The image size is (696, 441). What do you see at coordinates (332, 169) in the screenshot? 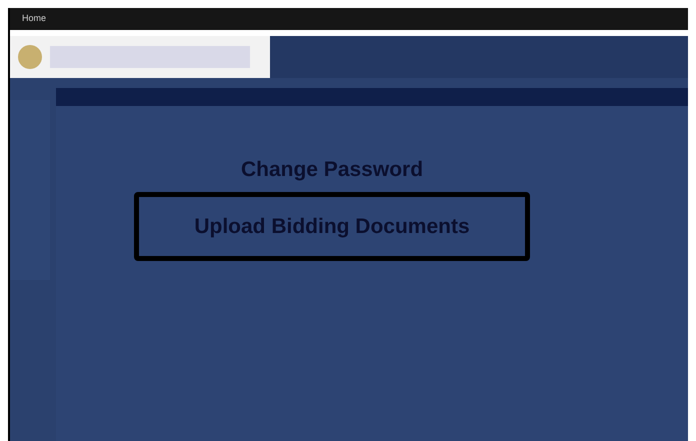
I see `menu-link: Change Password` at bounding box center [332, 169].